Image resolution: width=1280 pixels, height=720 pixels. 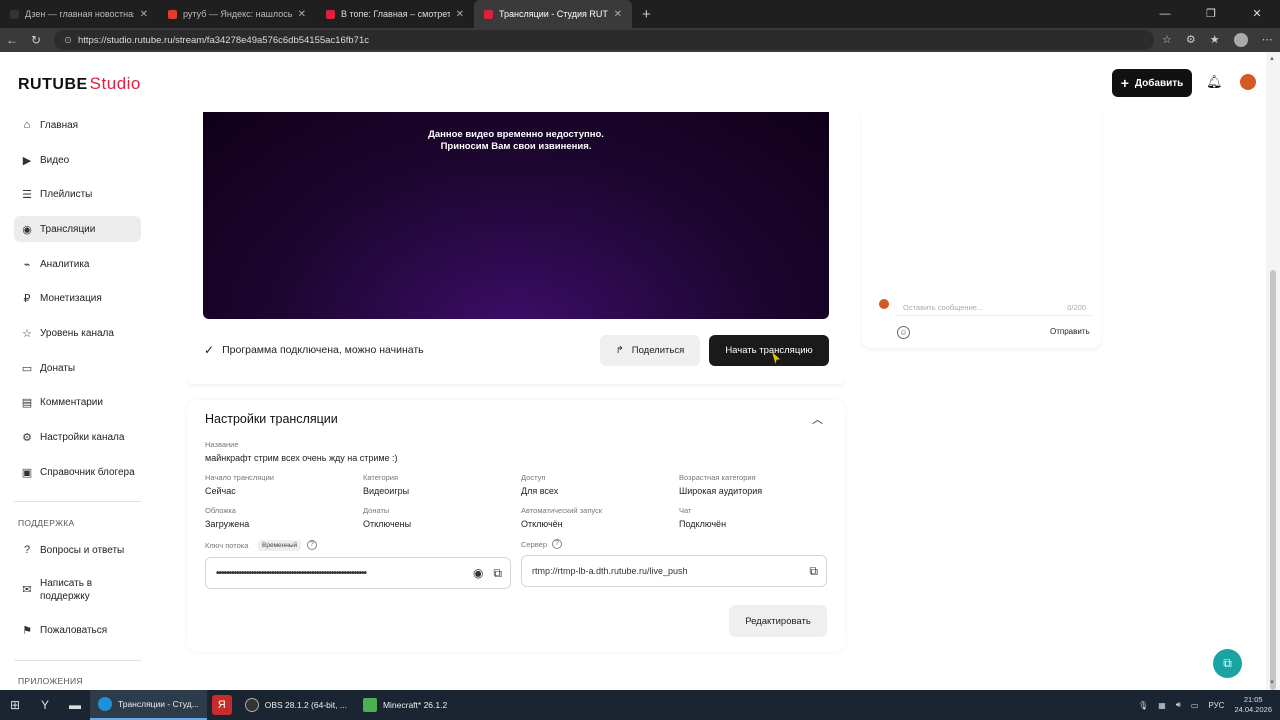 What do you see at coordinates (79, 14) in the screenshot?
I see `browser-tab: Дзен — главная новостная инф ✕` at bounding box center [79, 14].